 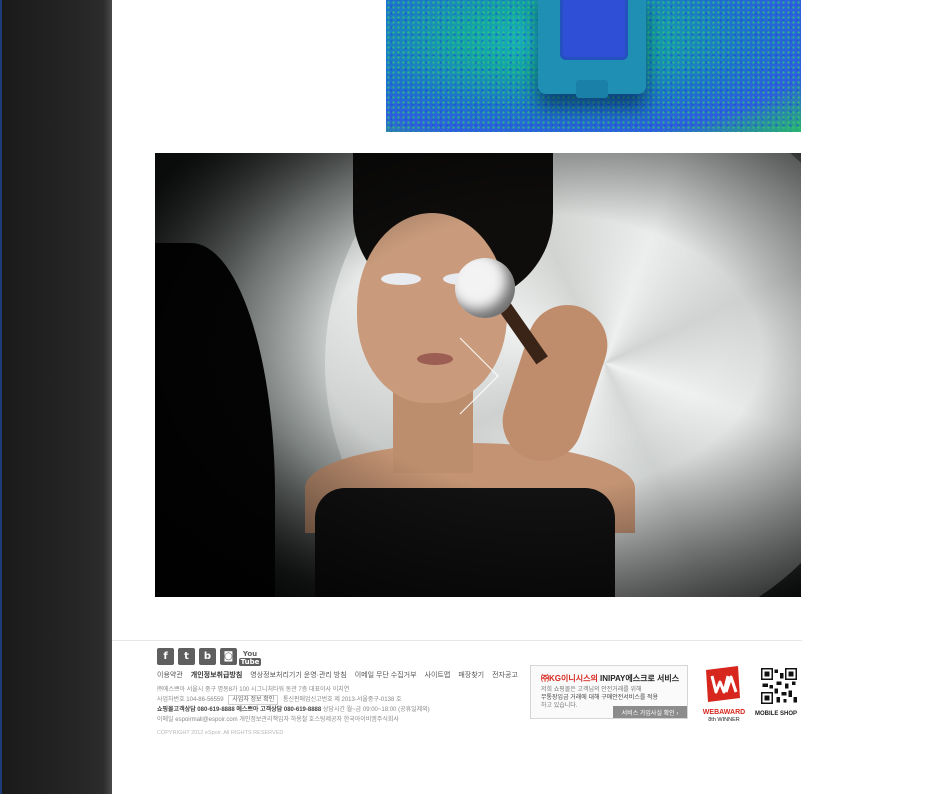 I want to click on webaward-subtitle: 8th WINNER, so click(x=724, y=720).